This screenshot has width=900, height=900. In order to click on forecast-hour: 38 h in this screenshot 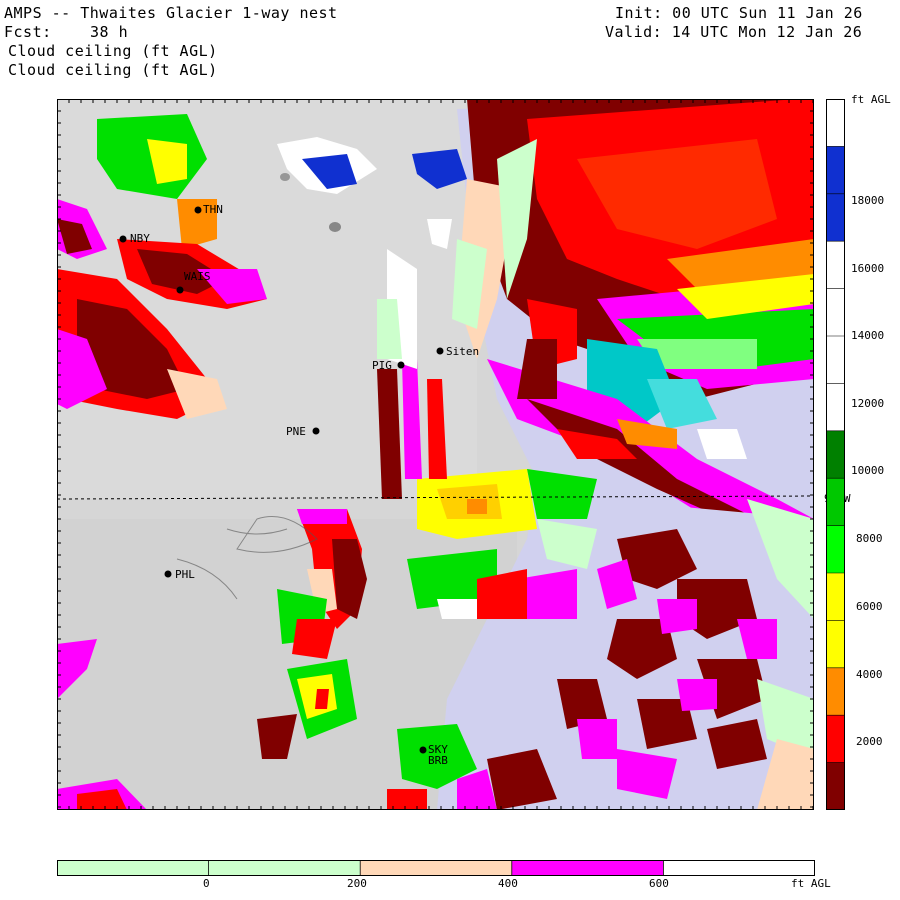, I will do `click(109, 32)`.